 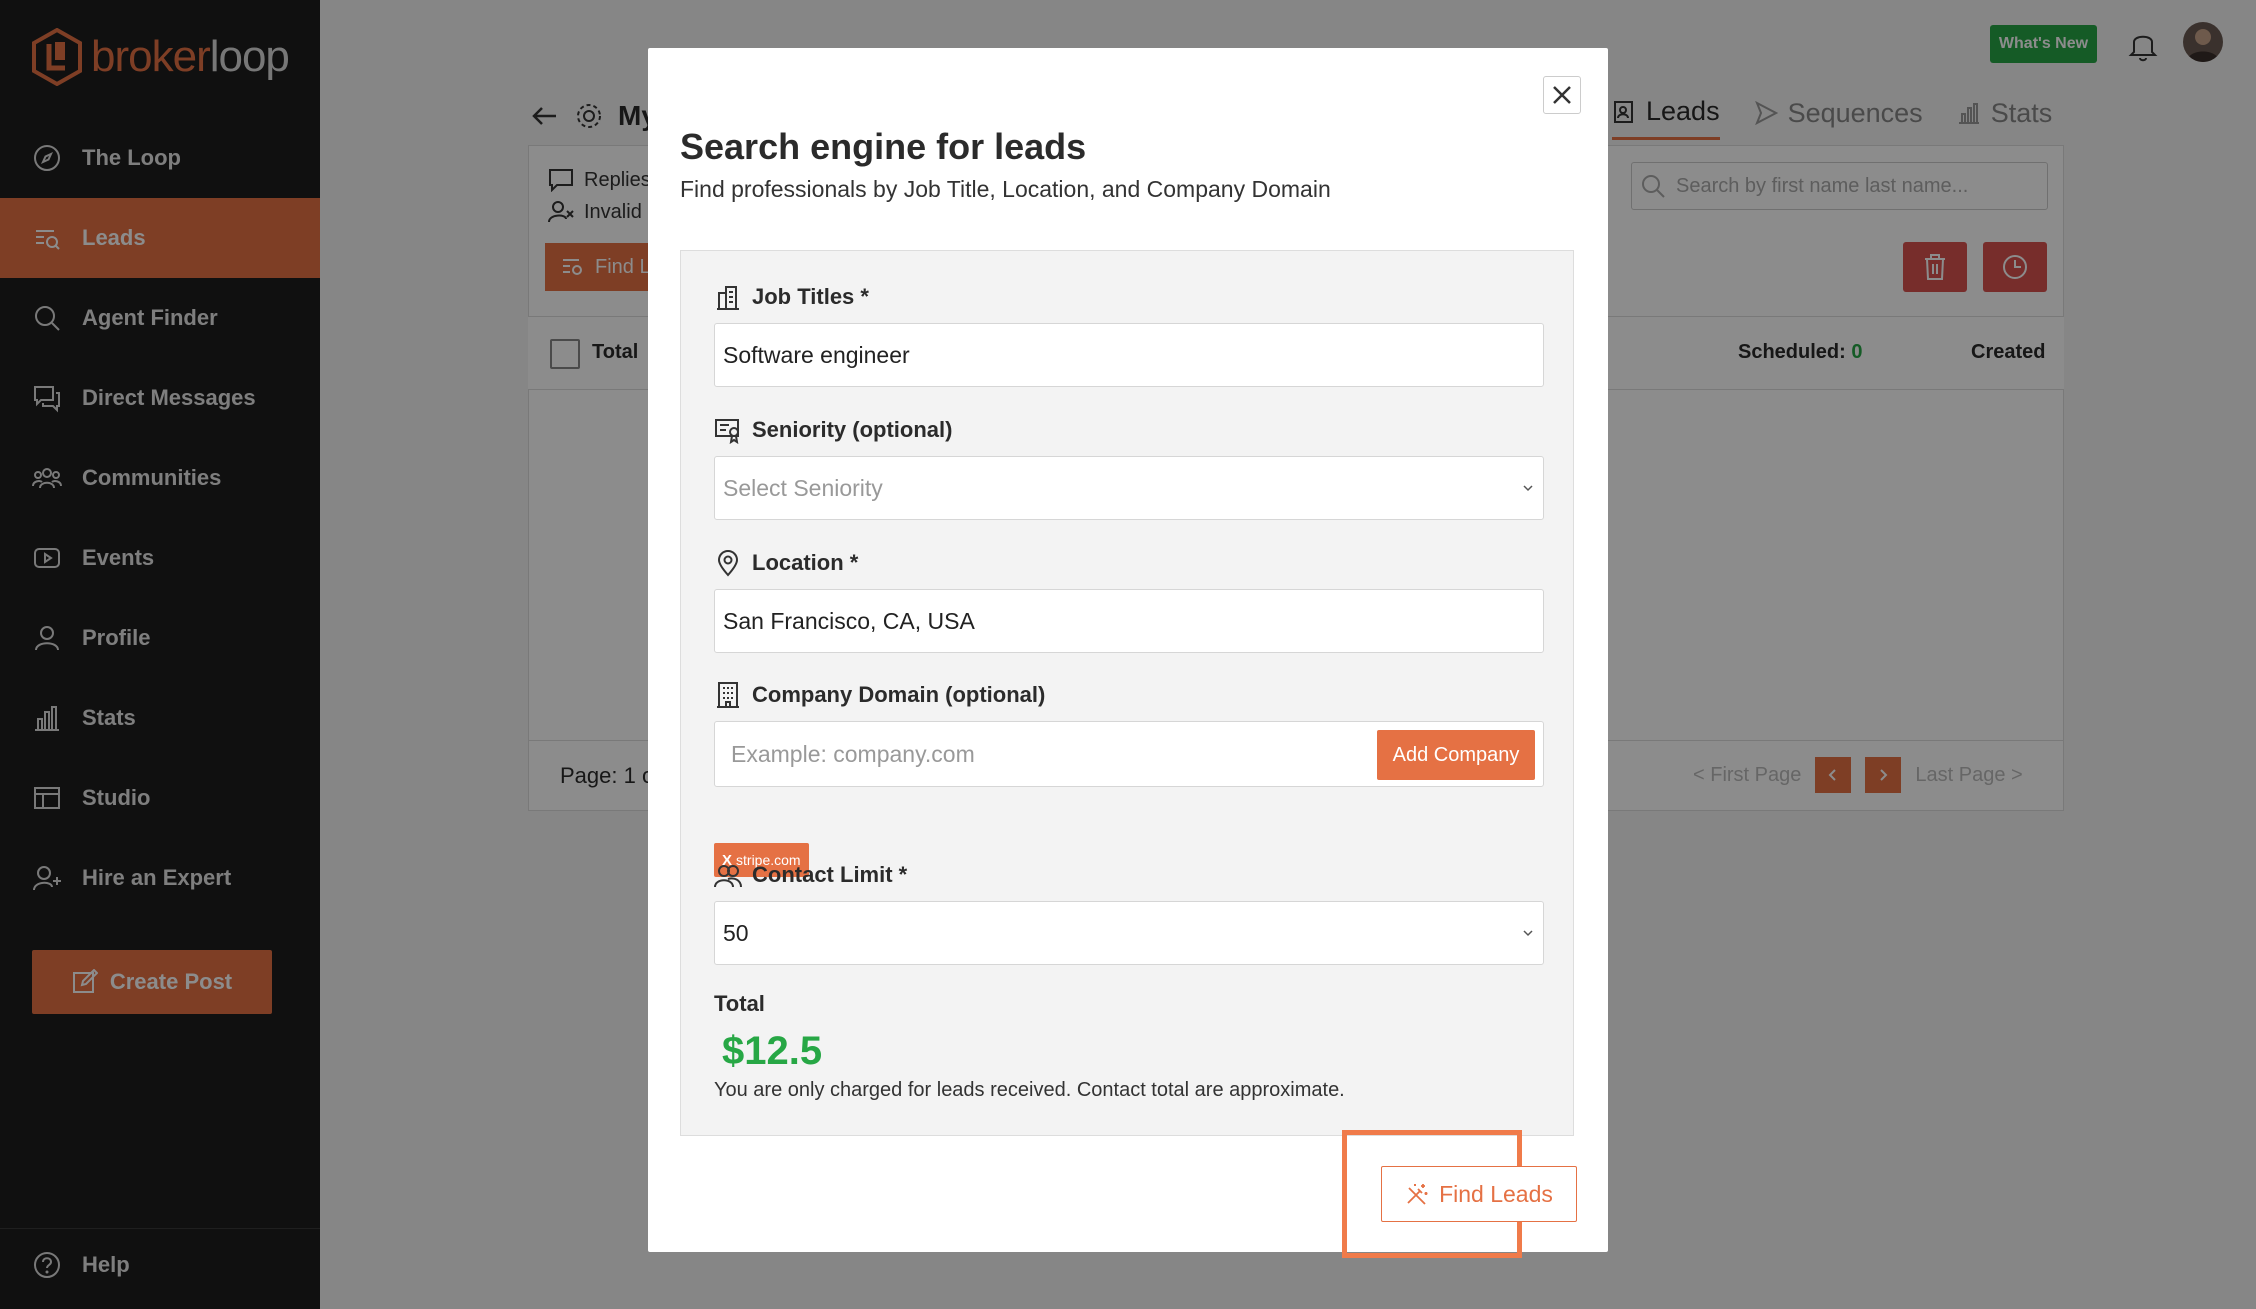 I want to click on office-building-icon, so click(x=728, y=695).